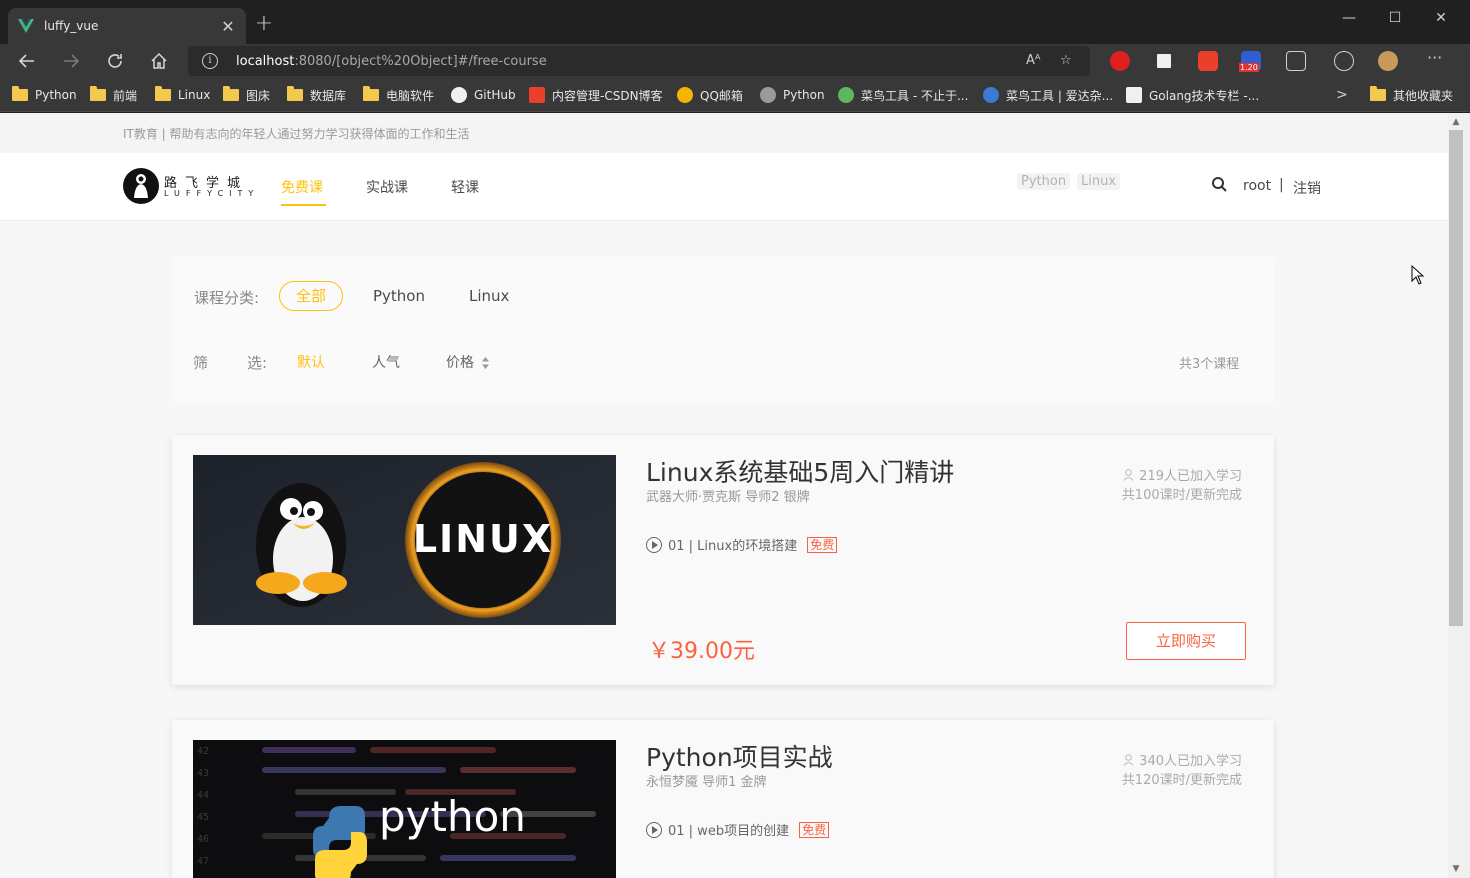 This screenshot has height=878, width=1470. What do you see at coordinates (735, 22) in the screenshot?
I see `browser-tabbar: luffy_vue ✕ + — ☐ ✕` at bounding box center [735, 22].